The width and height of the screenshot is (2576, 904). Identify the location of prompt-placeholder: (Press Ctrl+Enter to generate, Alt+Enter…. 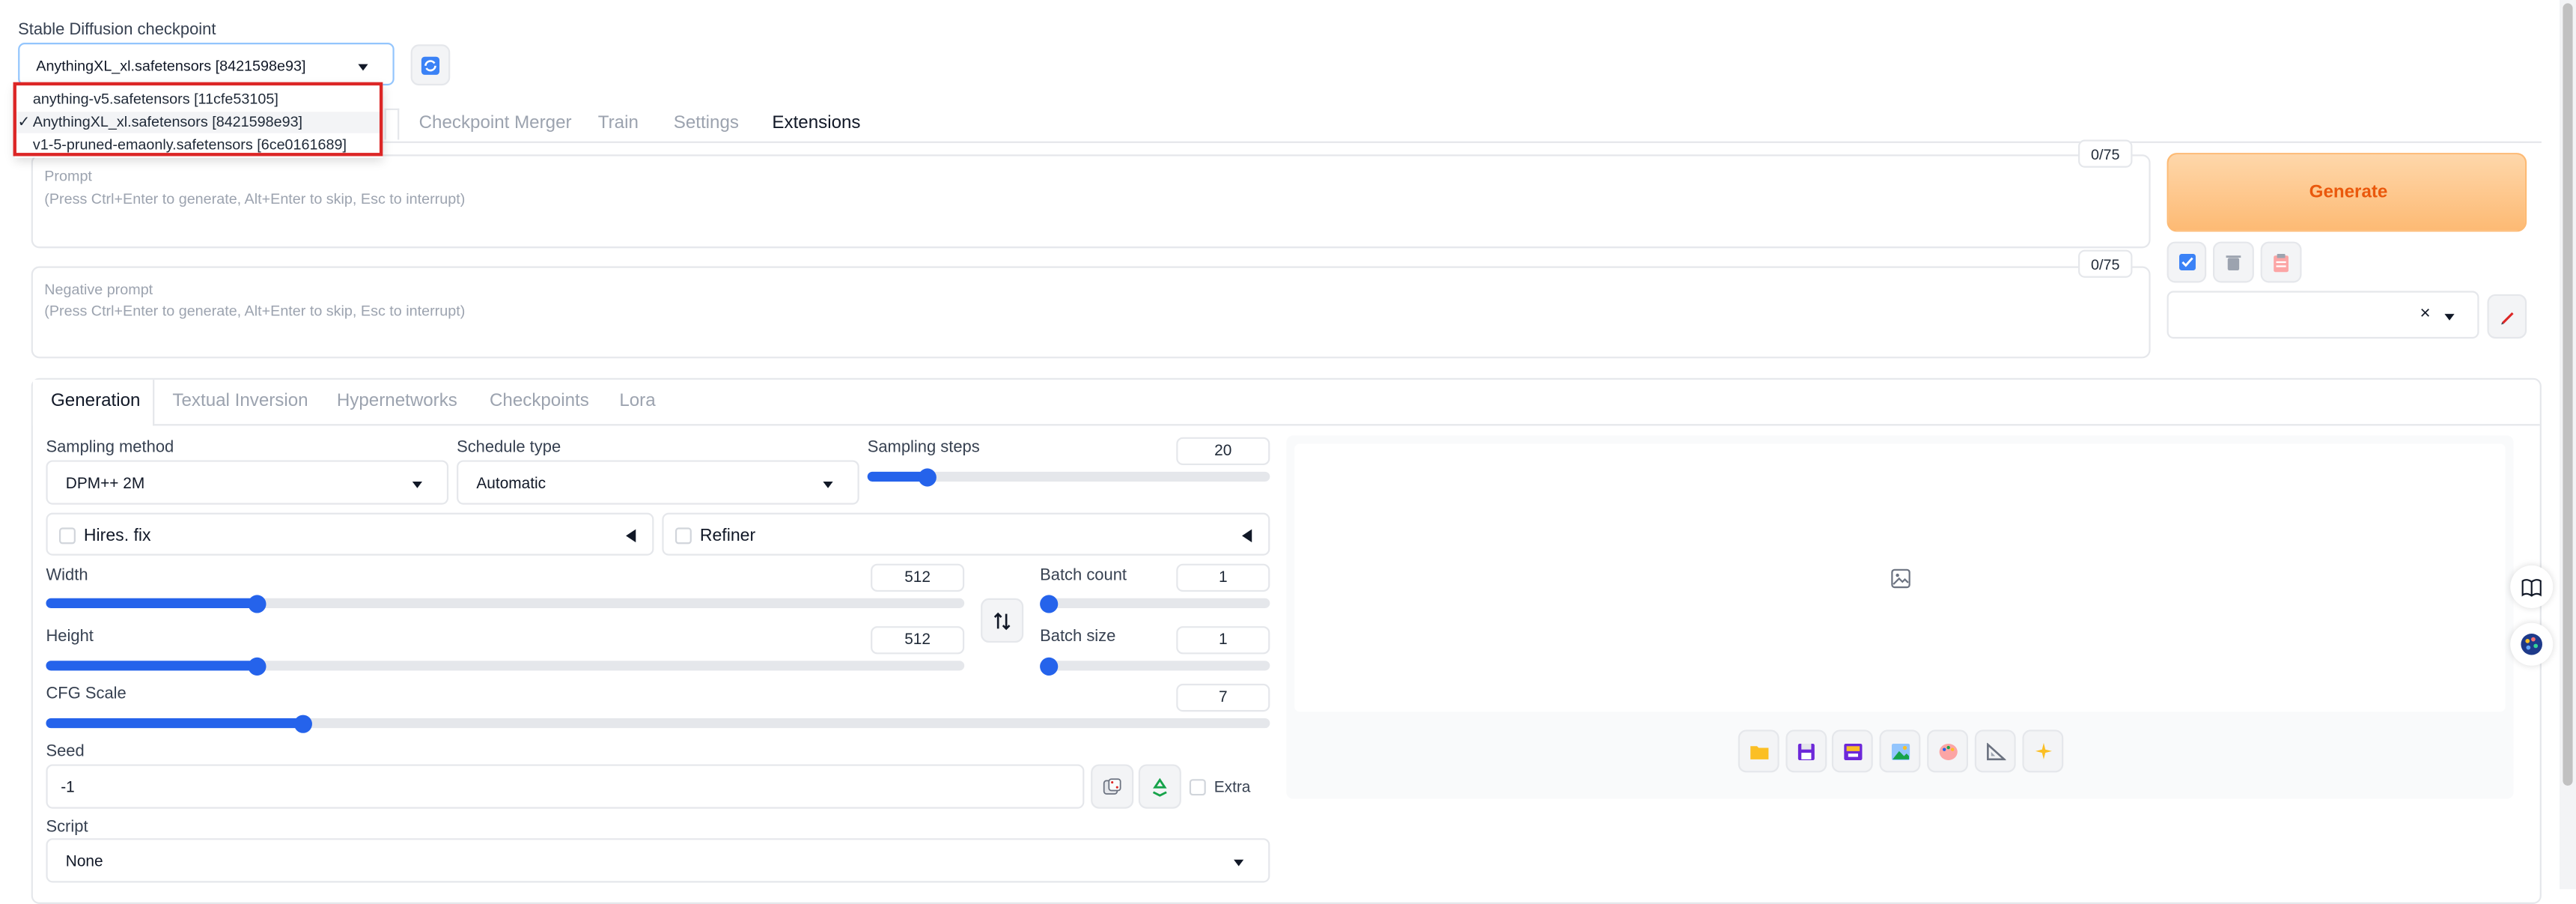
(255, 198).